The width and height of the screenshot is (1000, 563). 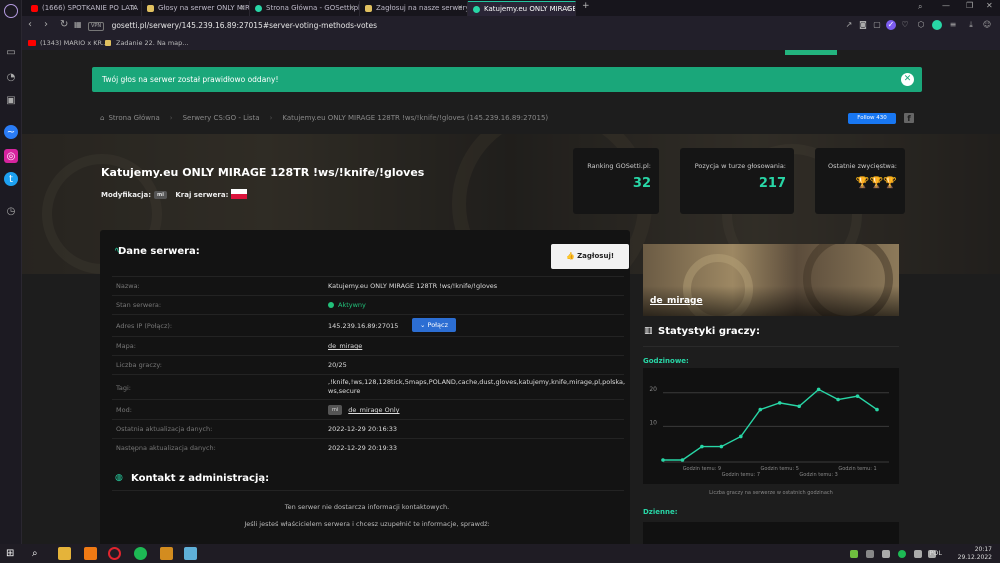 What do you see at coordinates (12, 553) in the screenshot?
I see `windows-start-icon: ⊞` at bounding box center [12, 553].